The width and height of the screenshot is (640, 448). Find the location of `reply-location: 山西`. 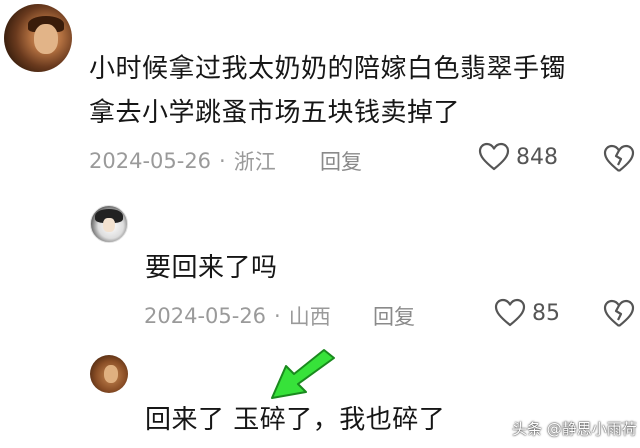

reply-location: 山西 is located at coordinates (309, 317).